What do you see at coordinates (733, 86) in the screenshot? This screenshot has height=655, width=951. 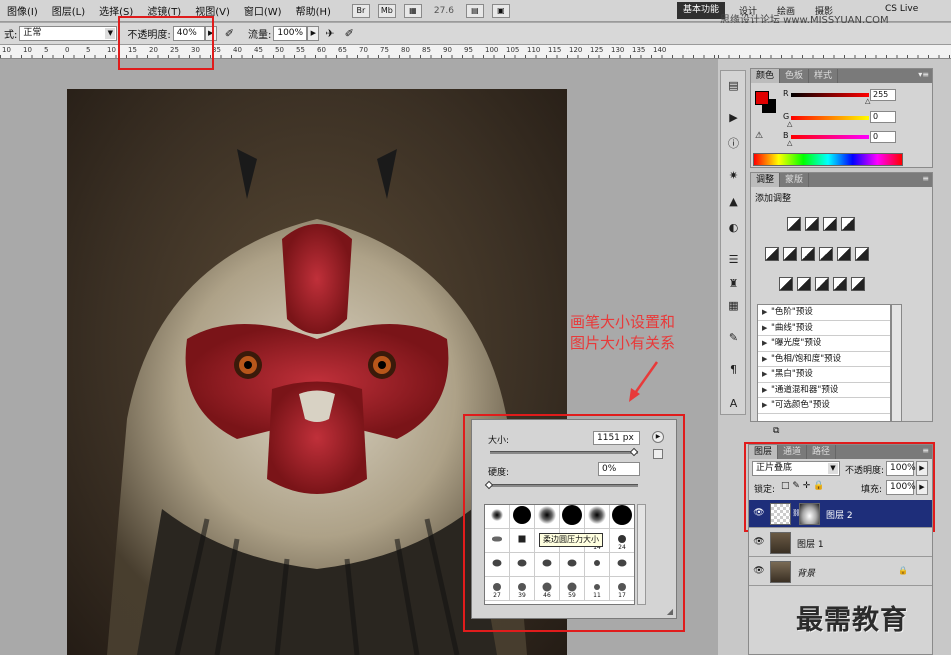 I see `history-icon: ▤` at bounding box center [733, 86].